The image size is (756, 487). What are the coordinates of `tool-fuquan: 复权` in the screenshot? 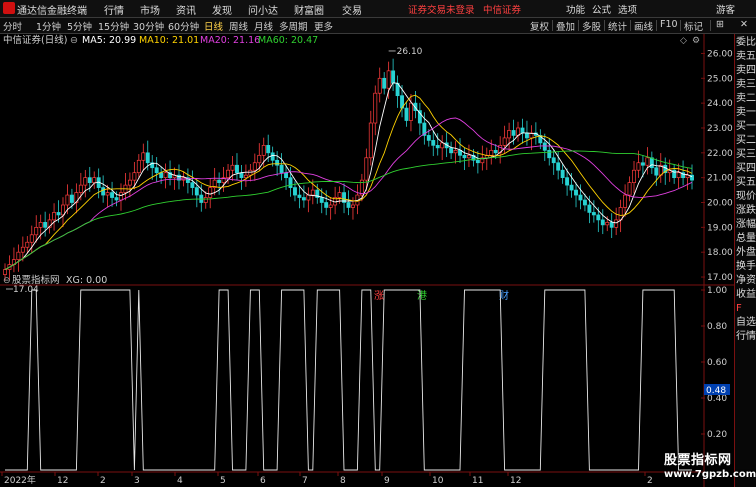 It's located at (539, 26).